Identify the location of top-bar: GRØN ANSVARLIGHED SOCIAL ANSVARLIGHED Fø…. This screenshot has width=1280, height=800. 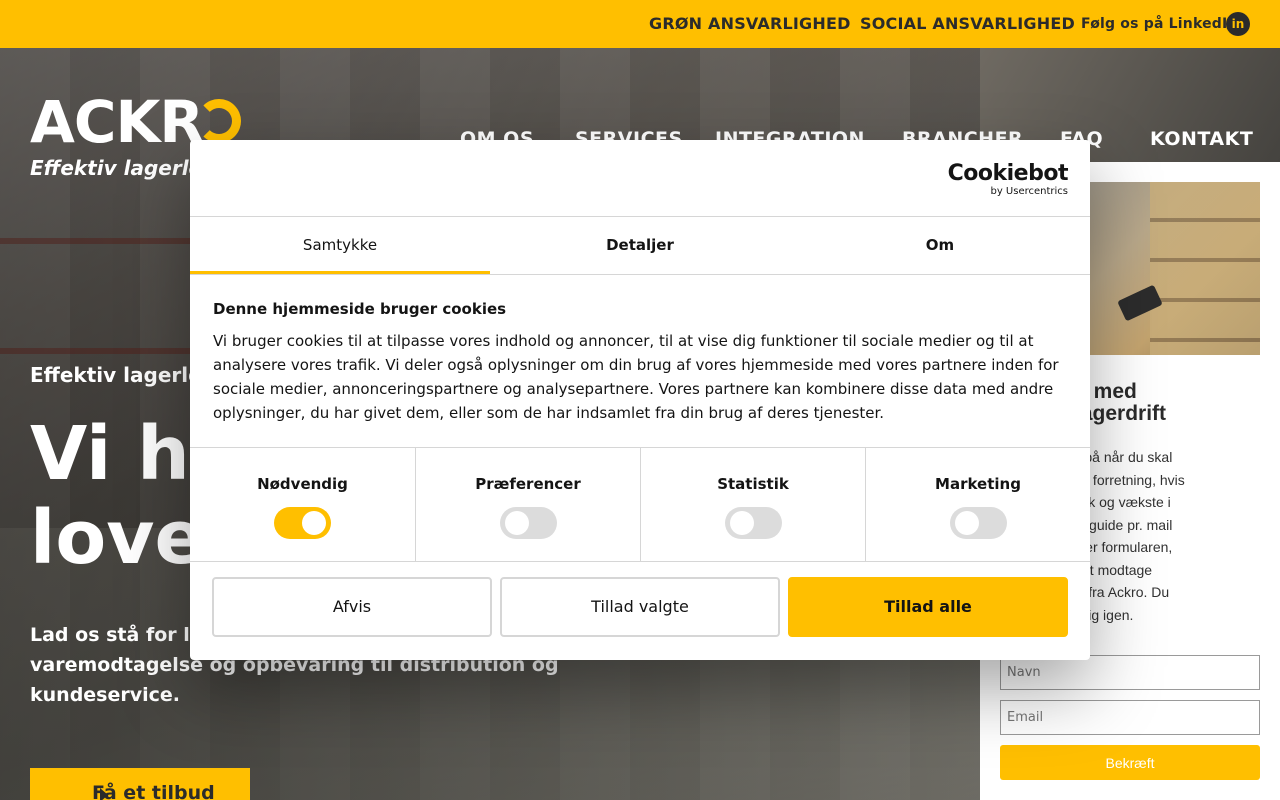
(640, 24).